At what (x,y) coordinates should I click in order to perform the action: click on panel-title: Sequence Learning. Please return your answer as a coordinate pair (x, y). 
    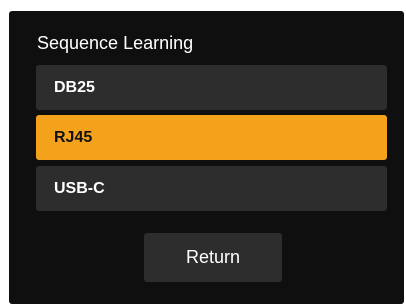
    Looking at the image, I should click on (115, 43).